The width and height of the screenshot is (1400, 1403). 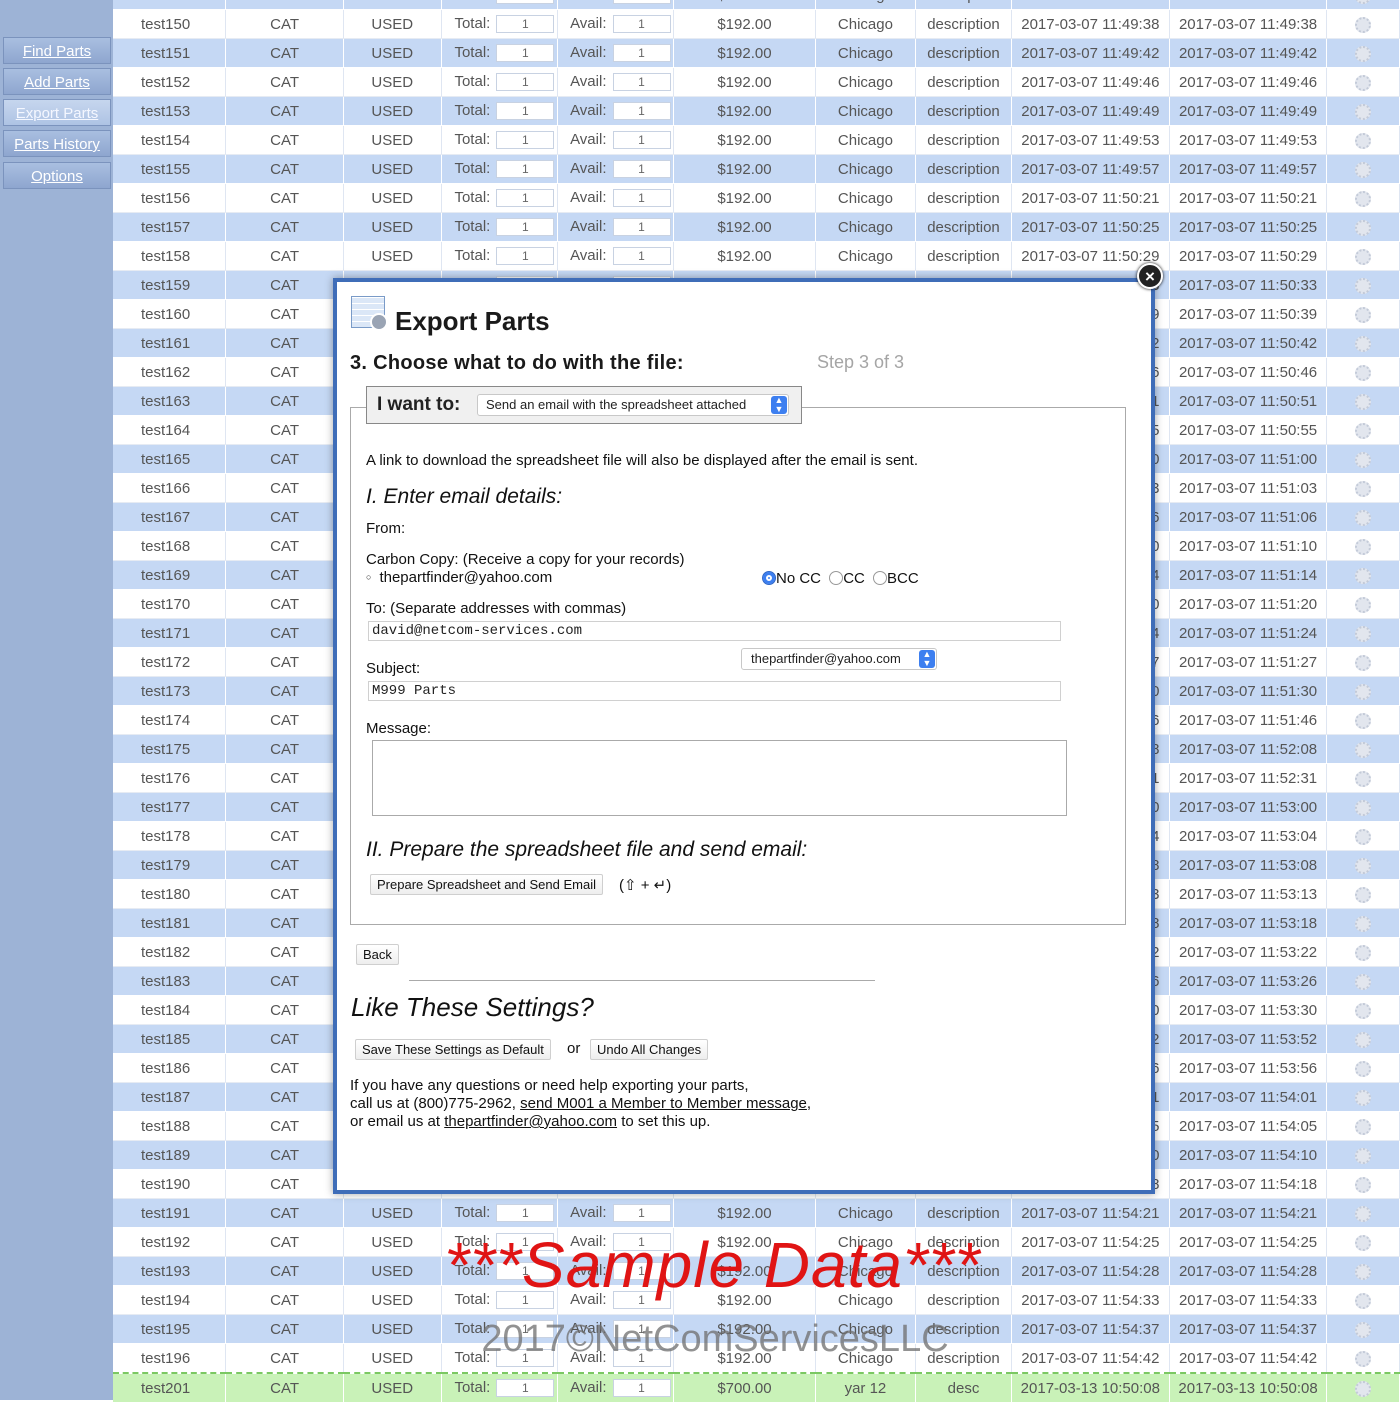 I want to click on radio-bcc, so click(x=880, y=578).